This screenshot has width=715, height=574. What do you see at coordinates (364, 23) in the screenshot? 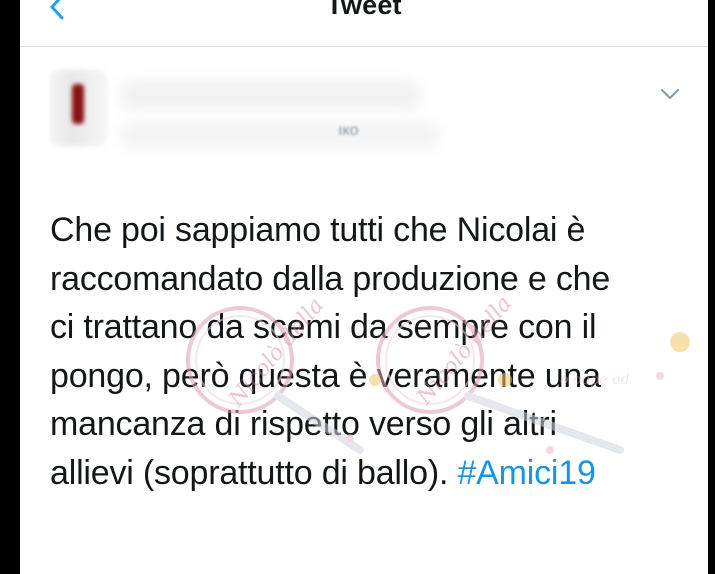
I see `navigation-bar: Tweet` at bounding box center [364, 23].